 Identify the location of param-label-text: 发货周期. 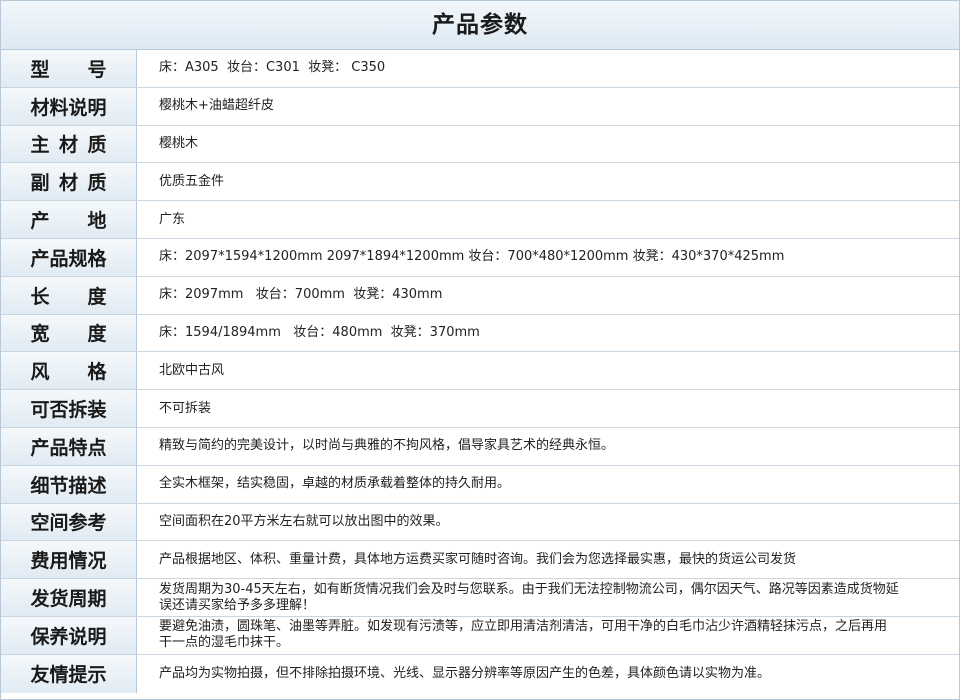
(68, 599).